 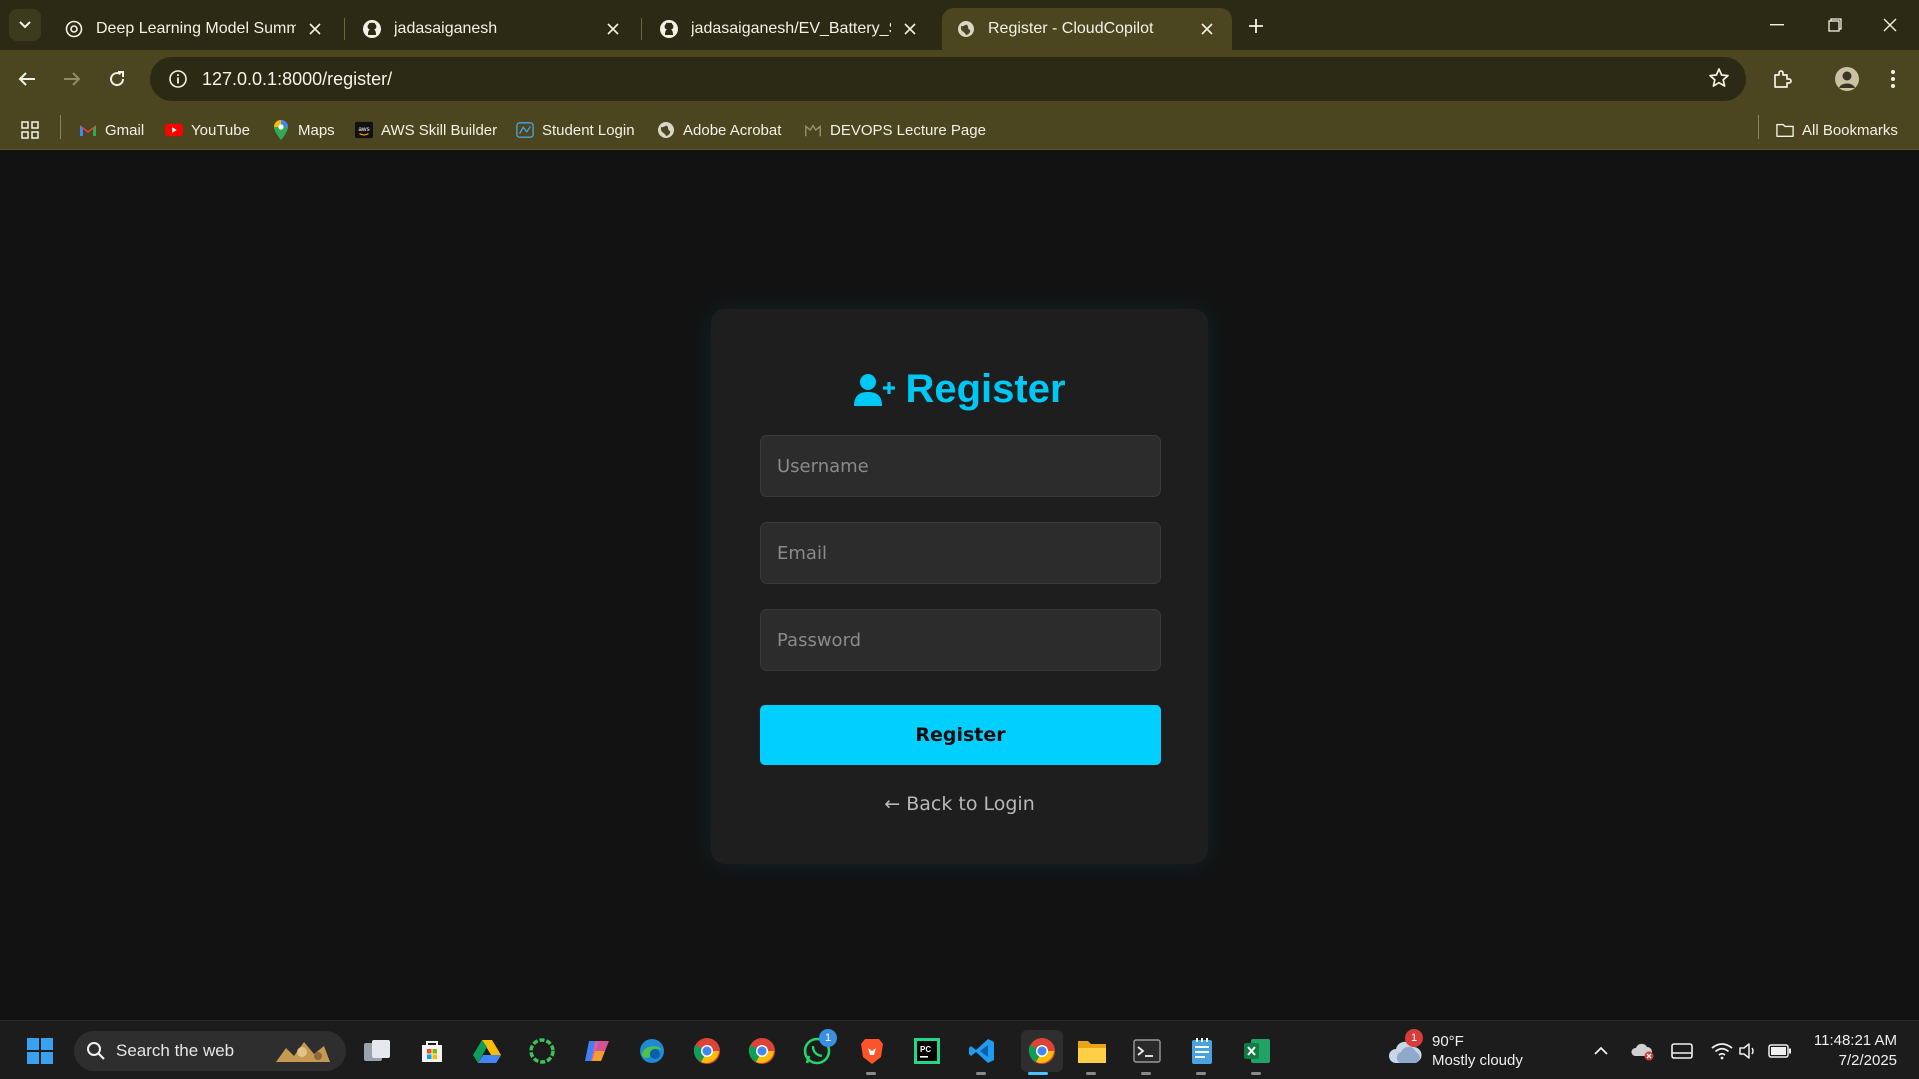 I want to click on minimize-button, so click(x=1777, y=25).